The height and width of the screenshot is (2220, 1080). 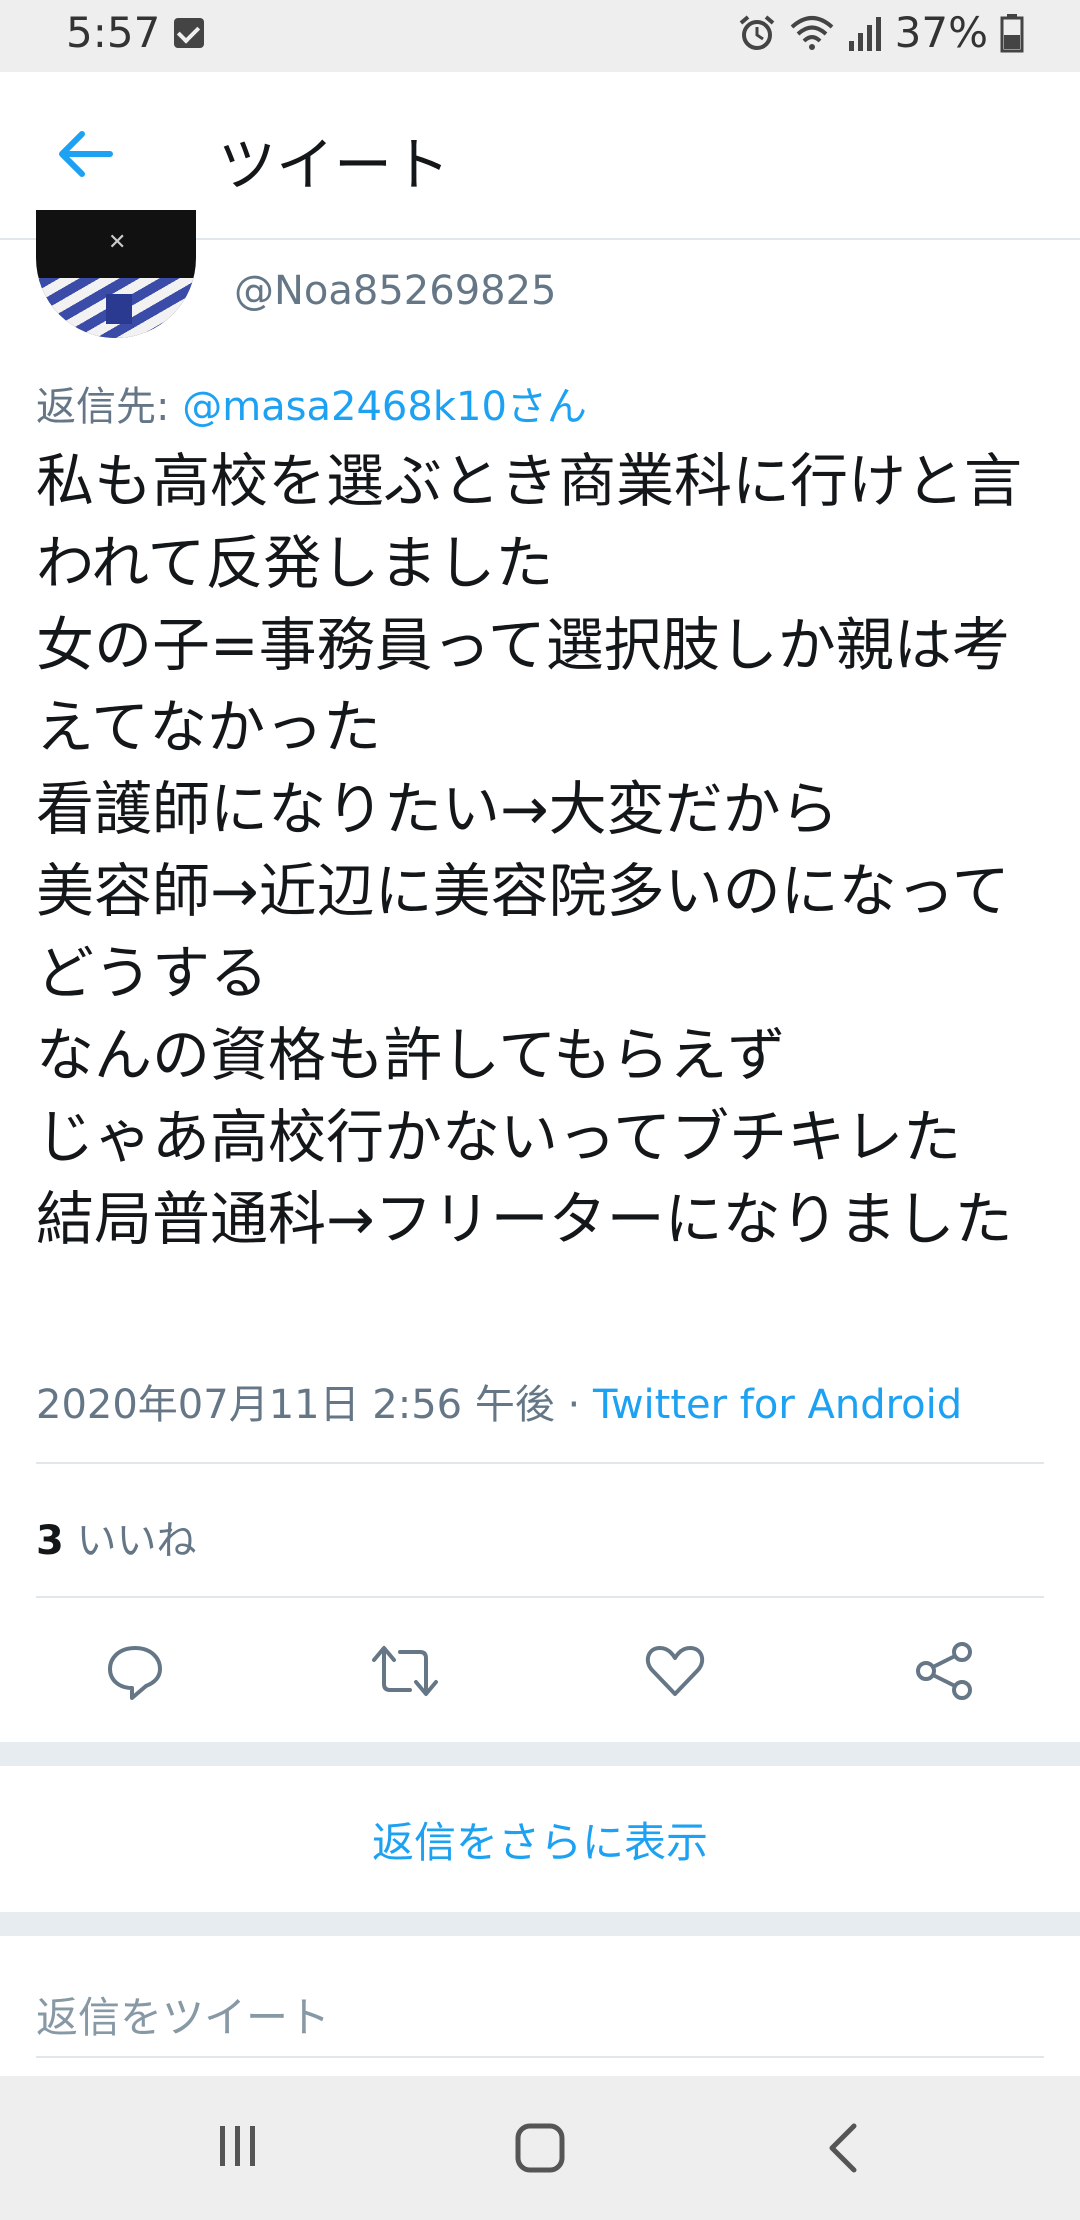 I want to click on reply-input-underline, so click(x=540, y=2057).